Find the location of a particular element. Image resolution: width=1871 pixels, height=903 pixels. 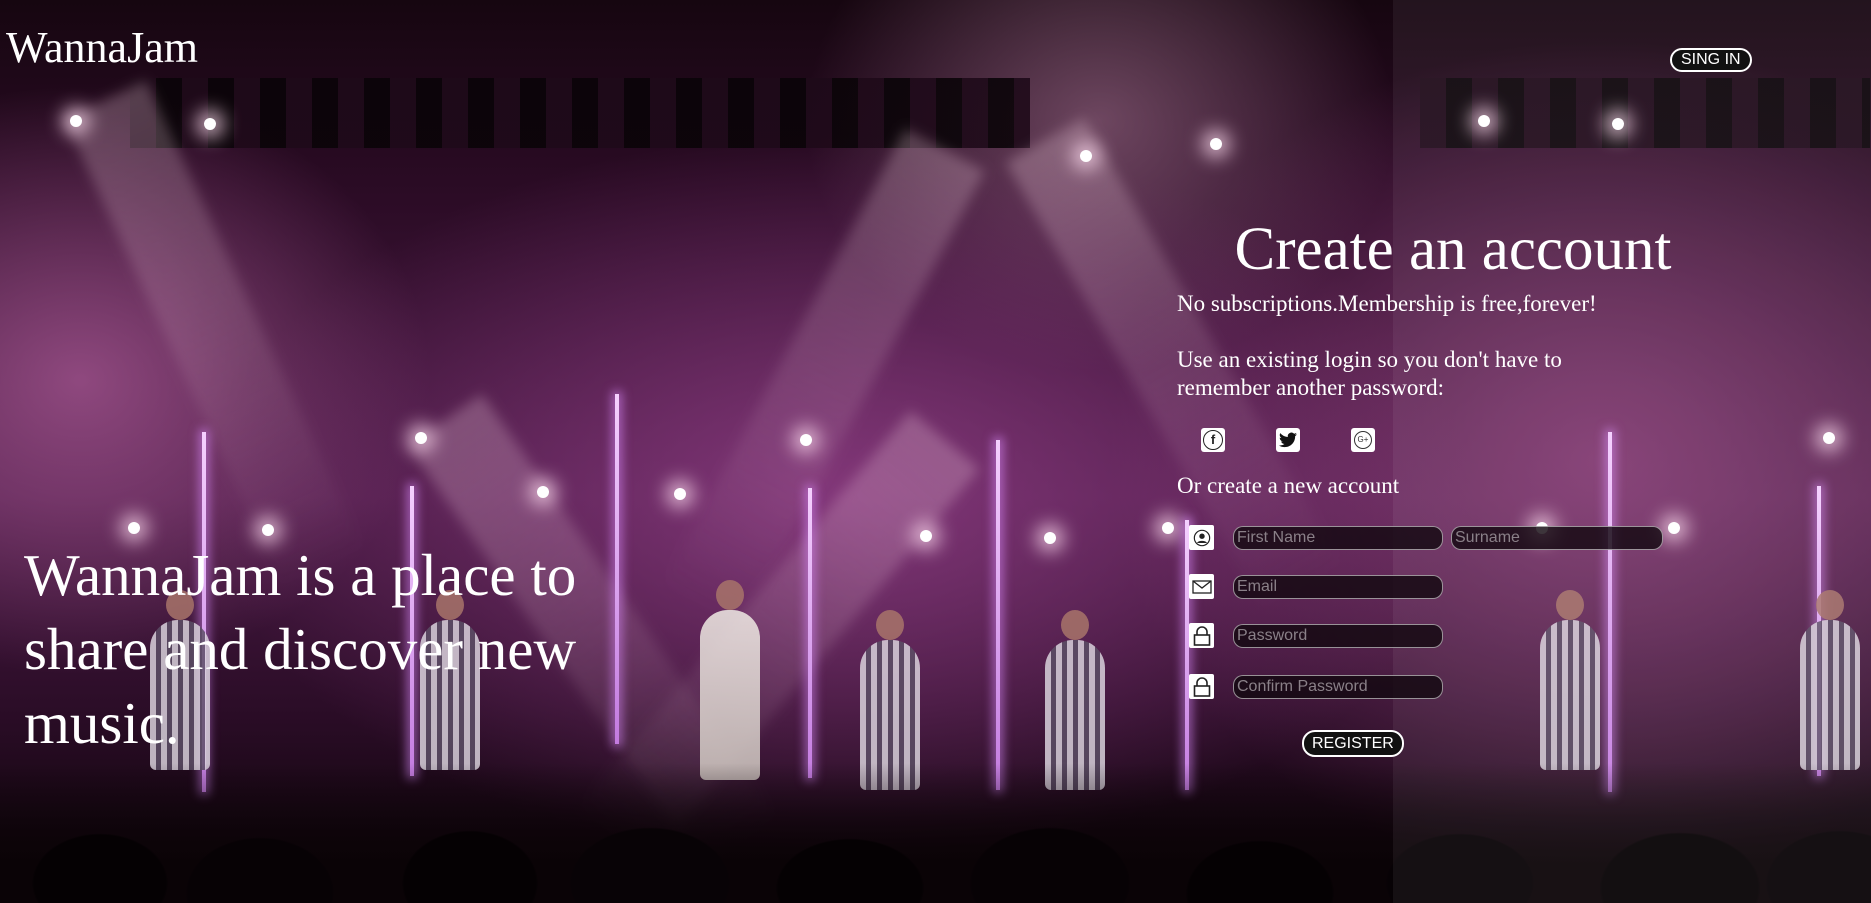

envelope-icon is located at coordinates (1201, 586).